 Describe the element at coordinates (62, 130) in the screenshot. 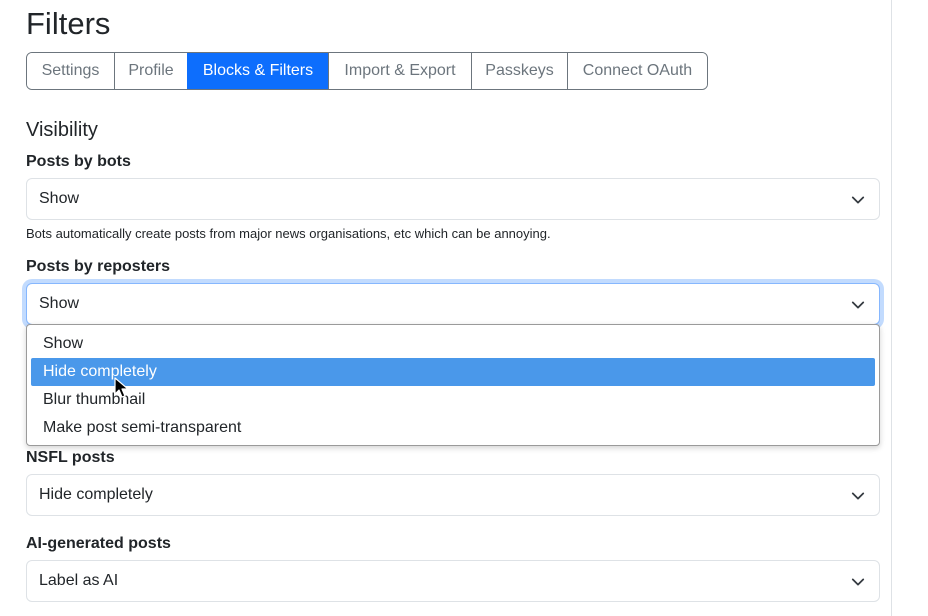

I see `section-title-visibility: Visibility` at that location.